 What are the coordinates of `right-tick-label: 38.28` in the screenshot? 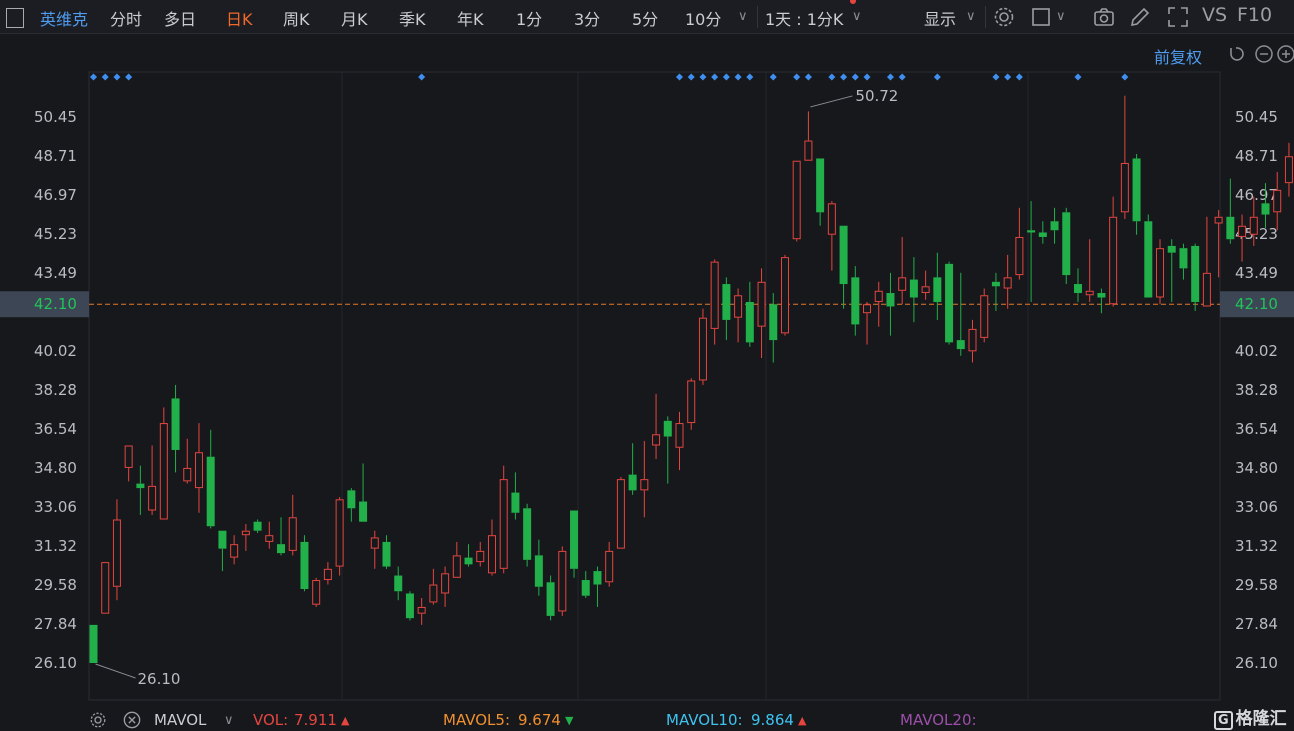 It's located at (1256, 390).